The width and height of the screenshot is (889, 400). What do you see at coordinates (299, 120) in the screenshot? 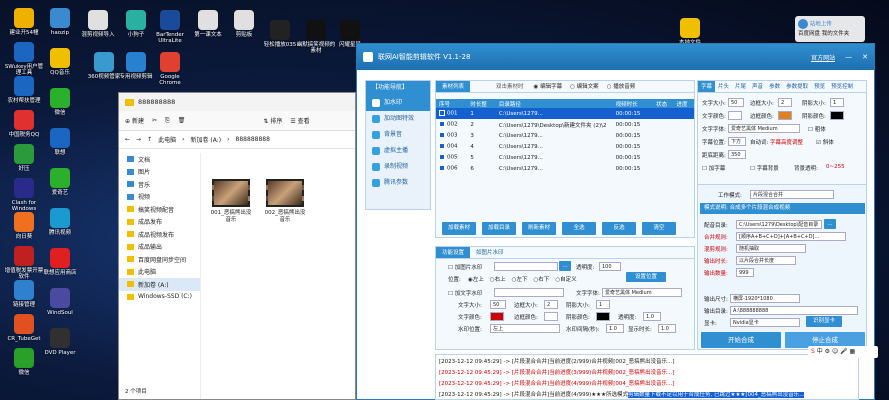
I see `view-button: ☰ 查看` at bounding box center [299, 120].